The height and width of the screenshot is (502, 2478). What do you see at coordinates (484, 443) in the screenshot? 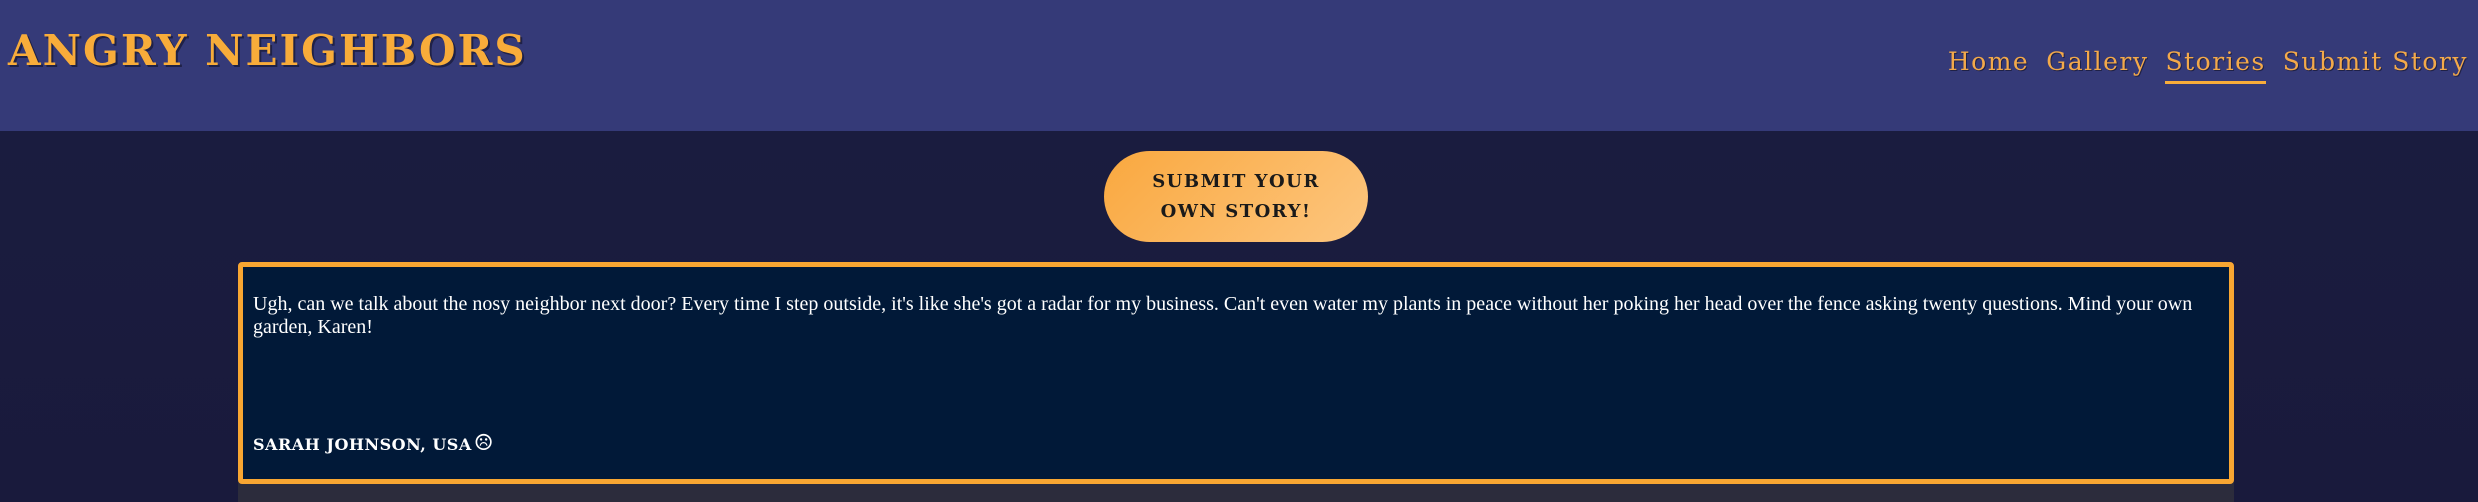
I see `frowning-face-icon: ☹` at bounding box center [484, 443].